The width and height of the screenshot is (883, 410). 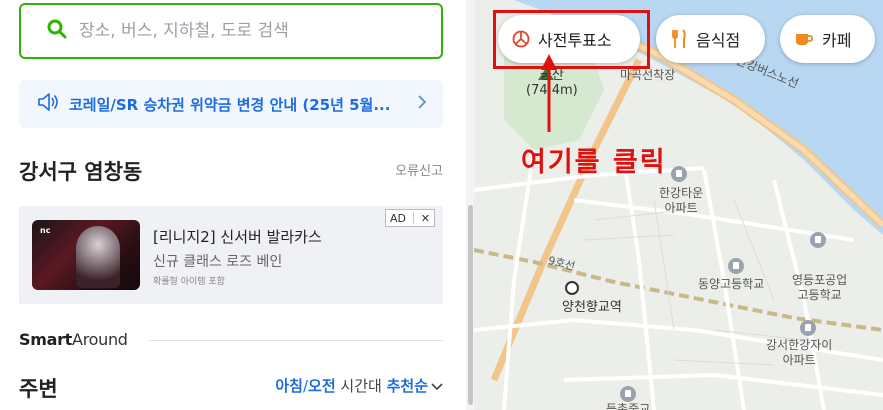 I want to click on annotation-arrow, so click(x=549, y=93).